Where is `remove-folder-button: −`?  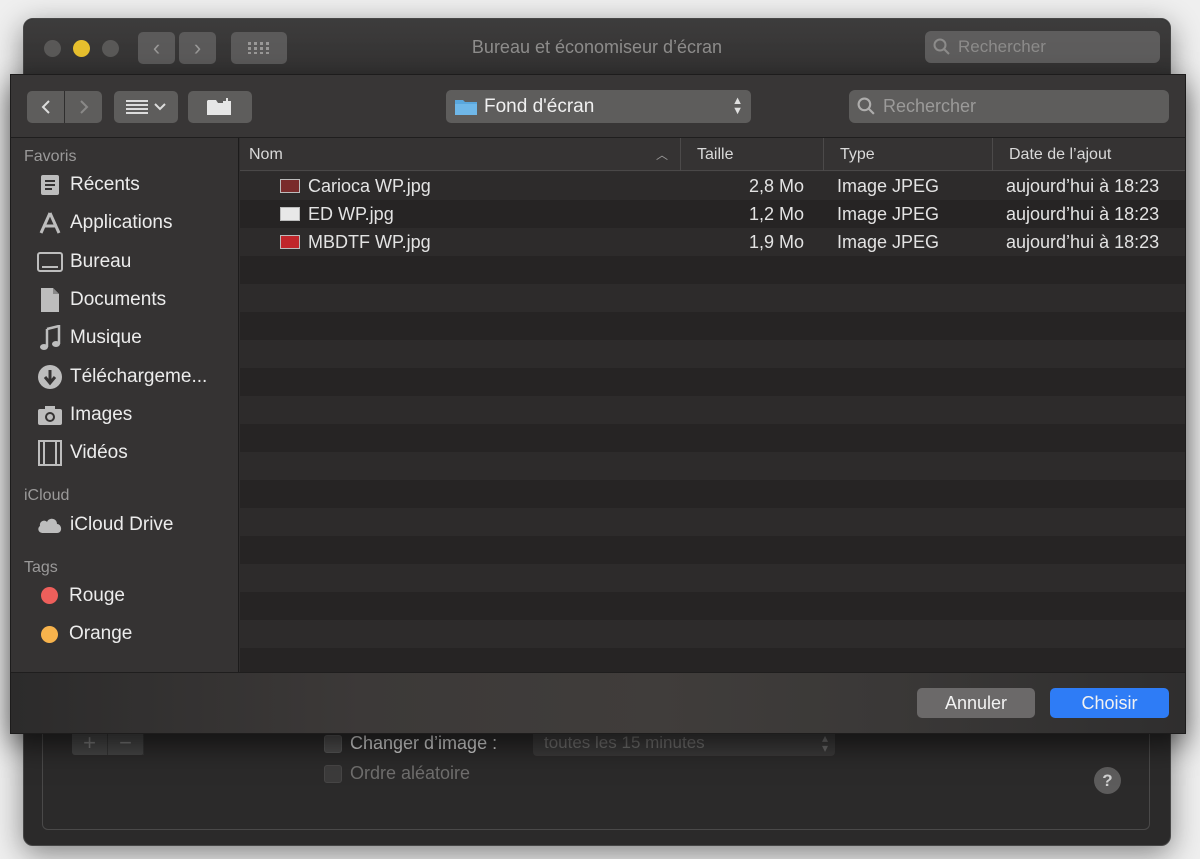 remove-folder-button: − is located at coordinates (126, 742).